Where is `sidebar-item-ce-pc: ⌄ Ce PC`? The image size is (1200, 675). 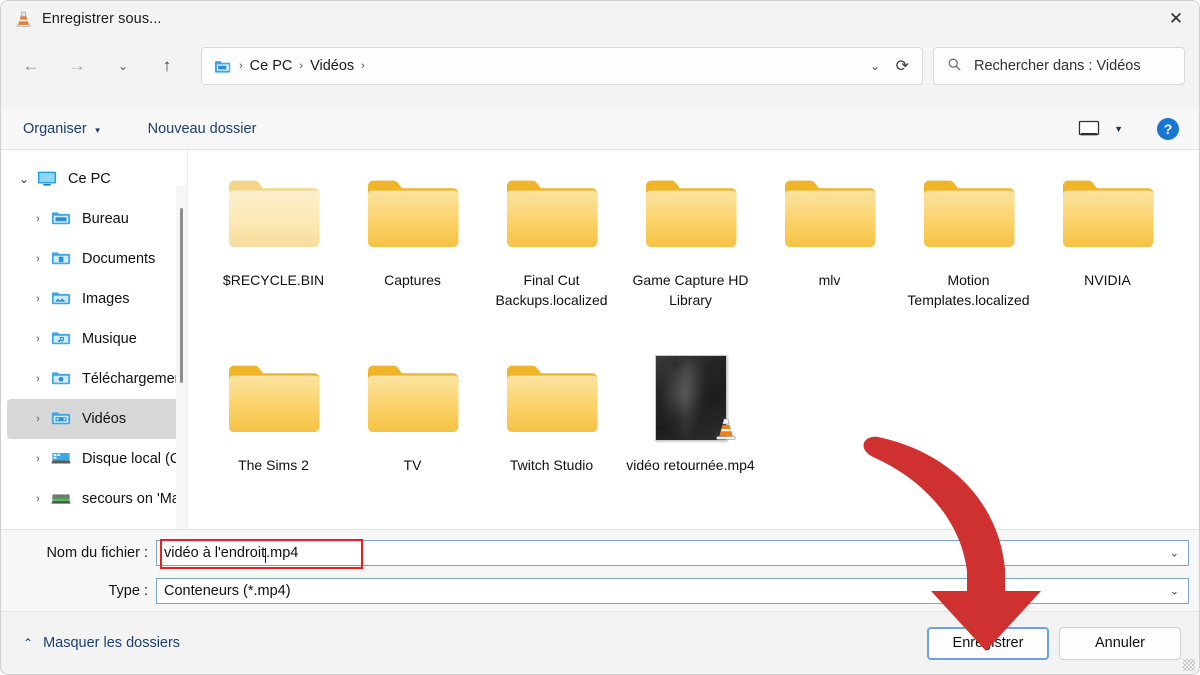 sidebar-item-ce-pc: ⌄ Ce PC is located at coordinates (94, 179).